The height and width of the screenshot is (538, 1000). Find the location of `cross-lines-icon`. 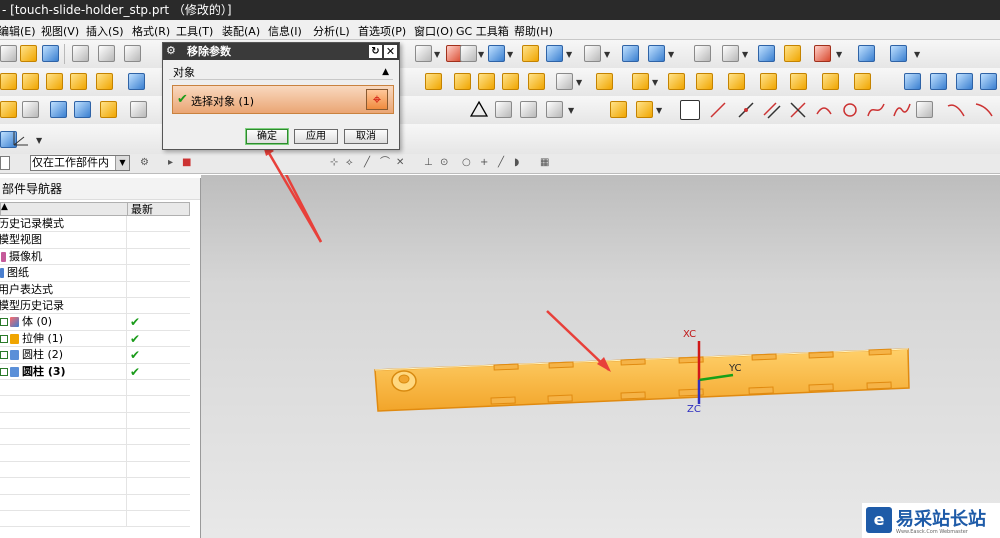

cross-lines-icon is located at coordinates (798, 110).